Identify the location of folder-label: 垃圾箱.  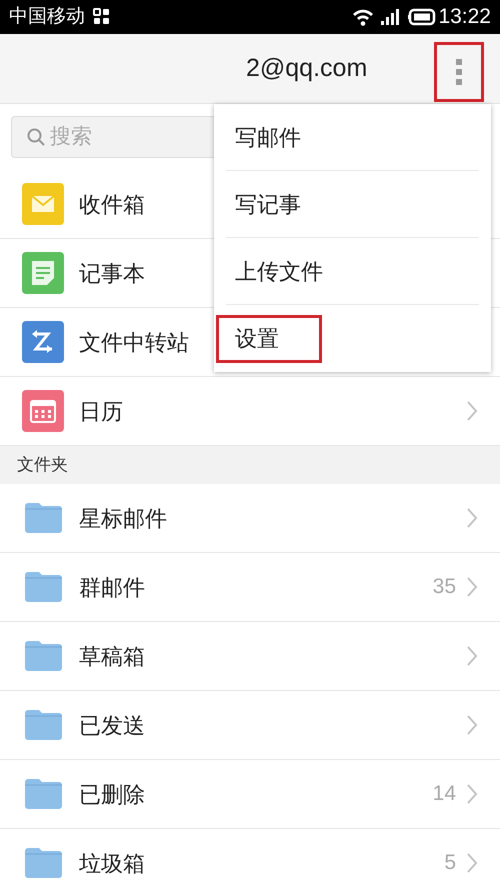
(112, 864).